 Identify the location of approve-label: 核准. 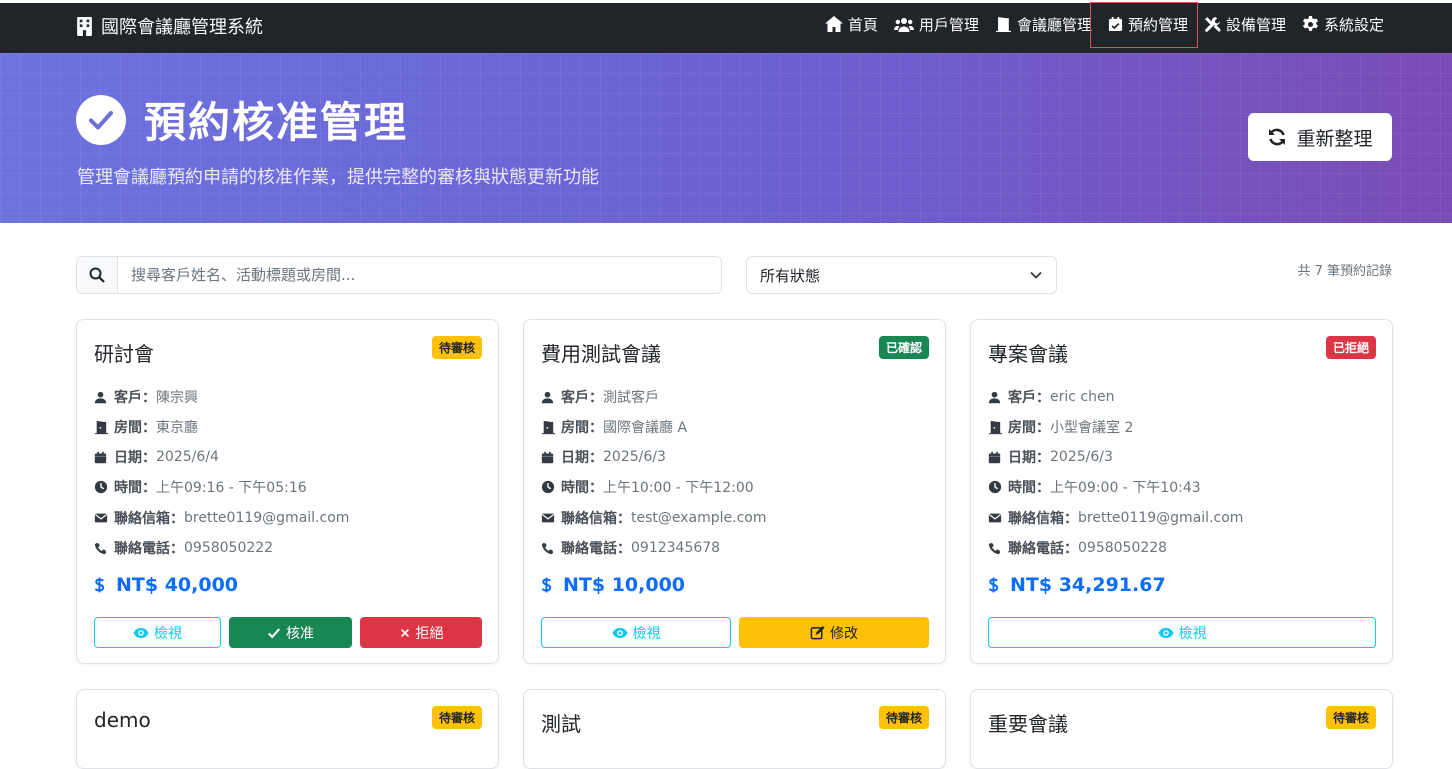
(300, 633).